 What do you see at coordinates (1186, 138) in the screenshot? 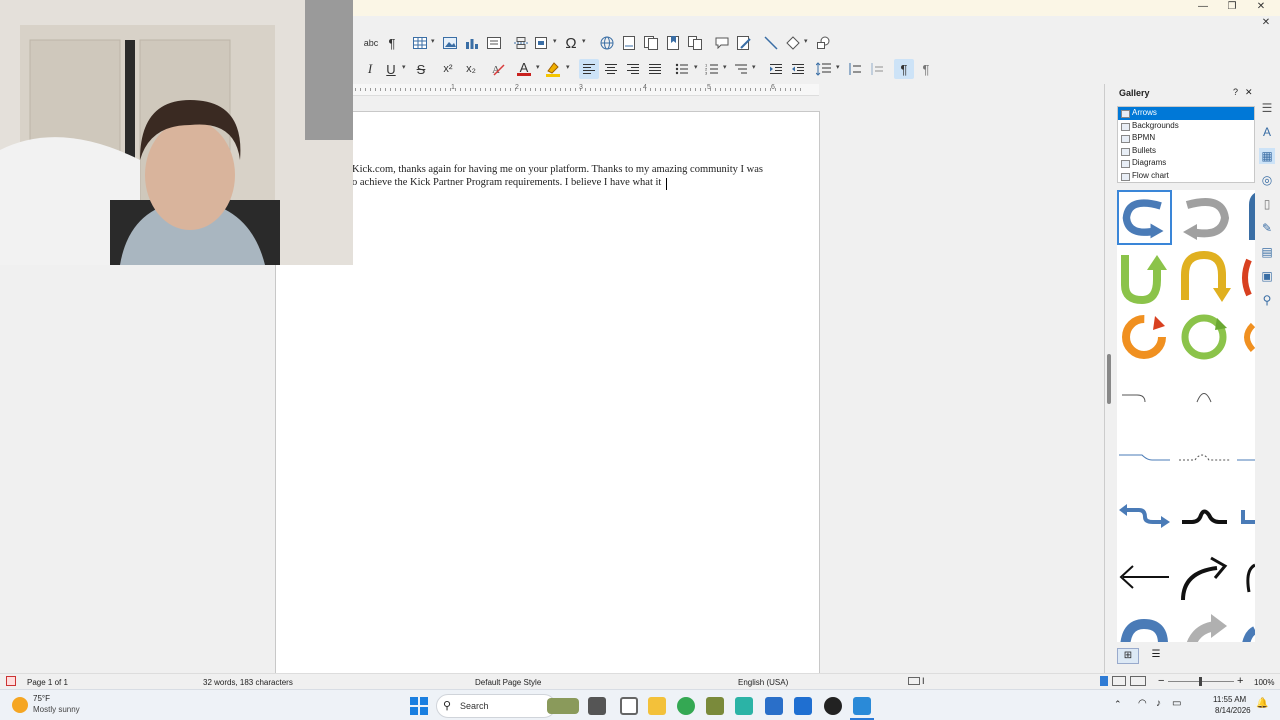
I see `theme-bpmn: BPMN` at bounding box center [1186, 138].